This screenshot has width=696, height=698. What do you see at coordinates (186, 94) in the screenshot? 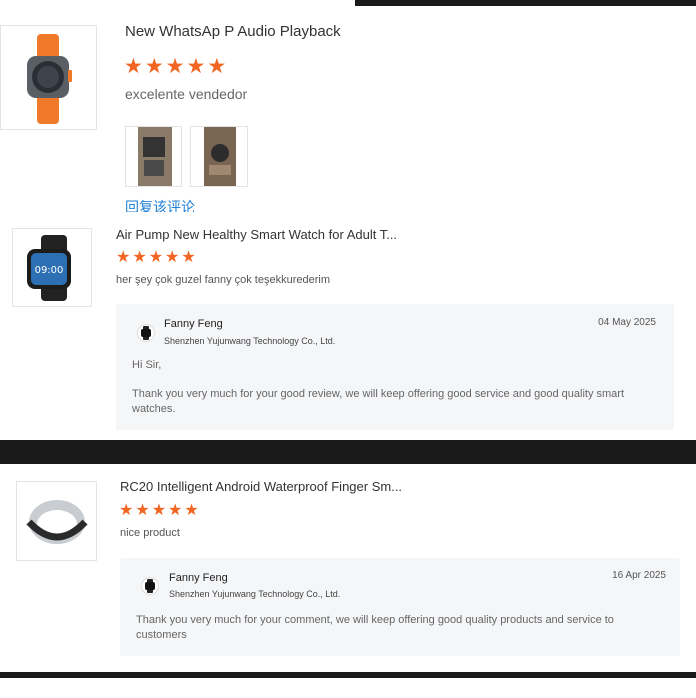
I see `review-comment: excelente vendedor` at bounding box center [186, 94].